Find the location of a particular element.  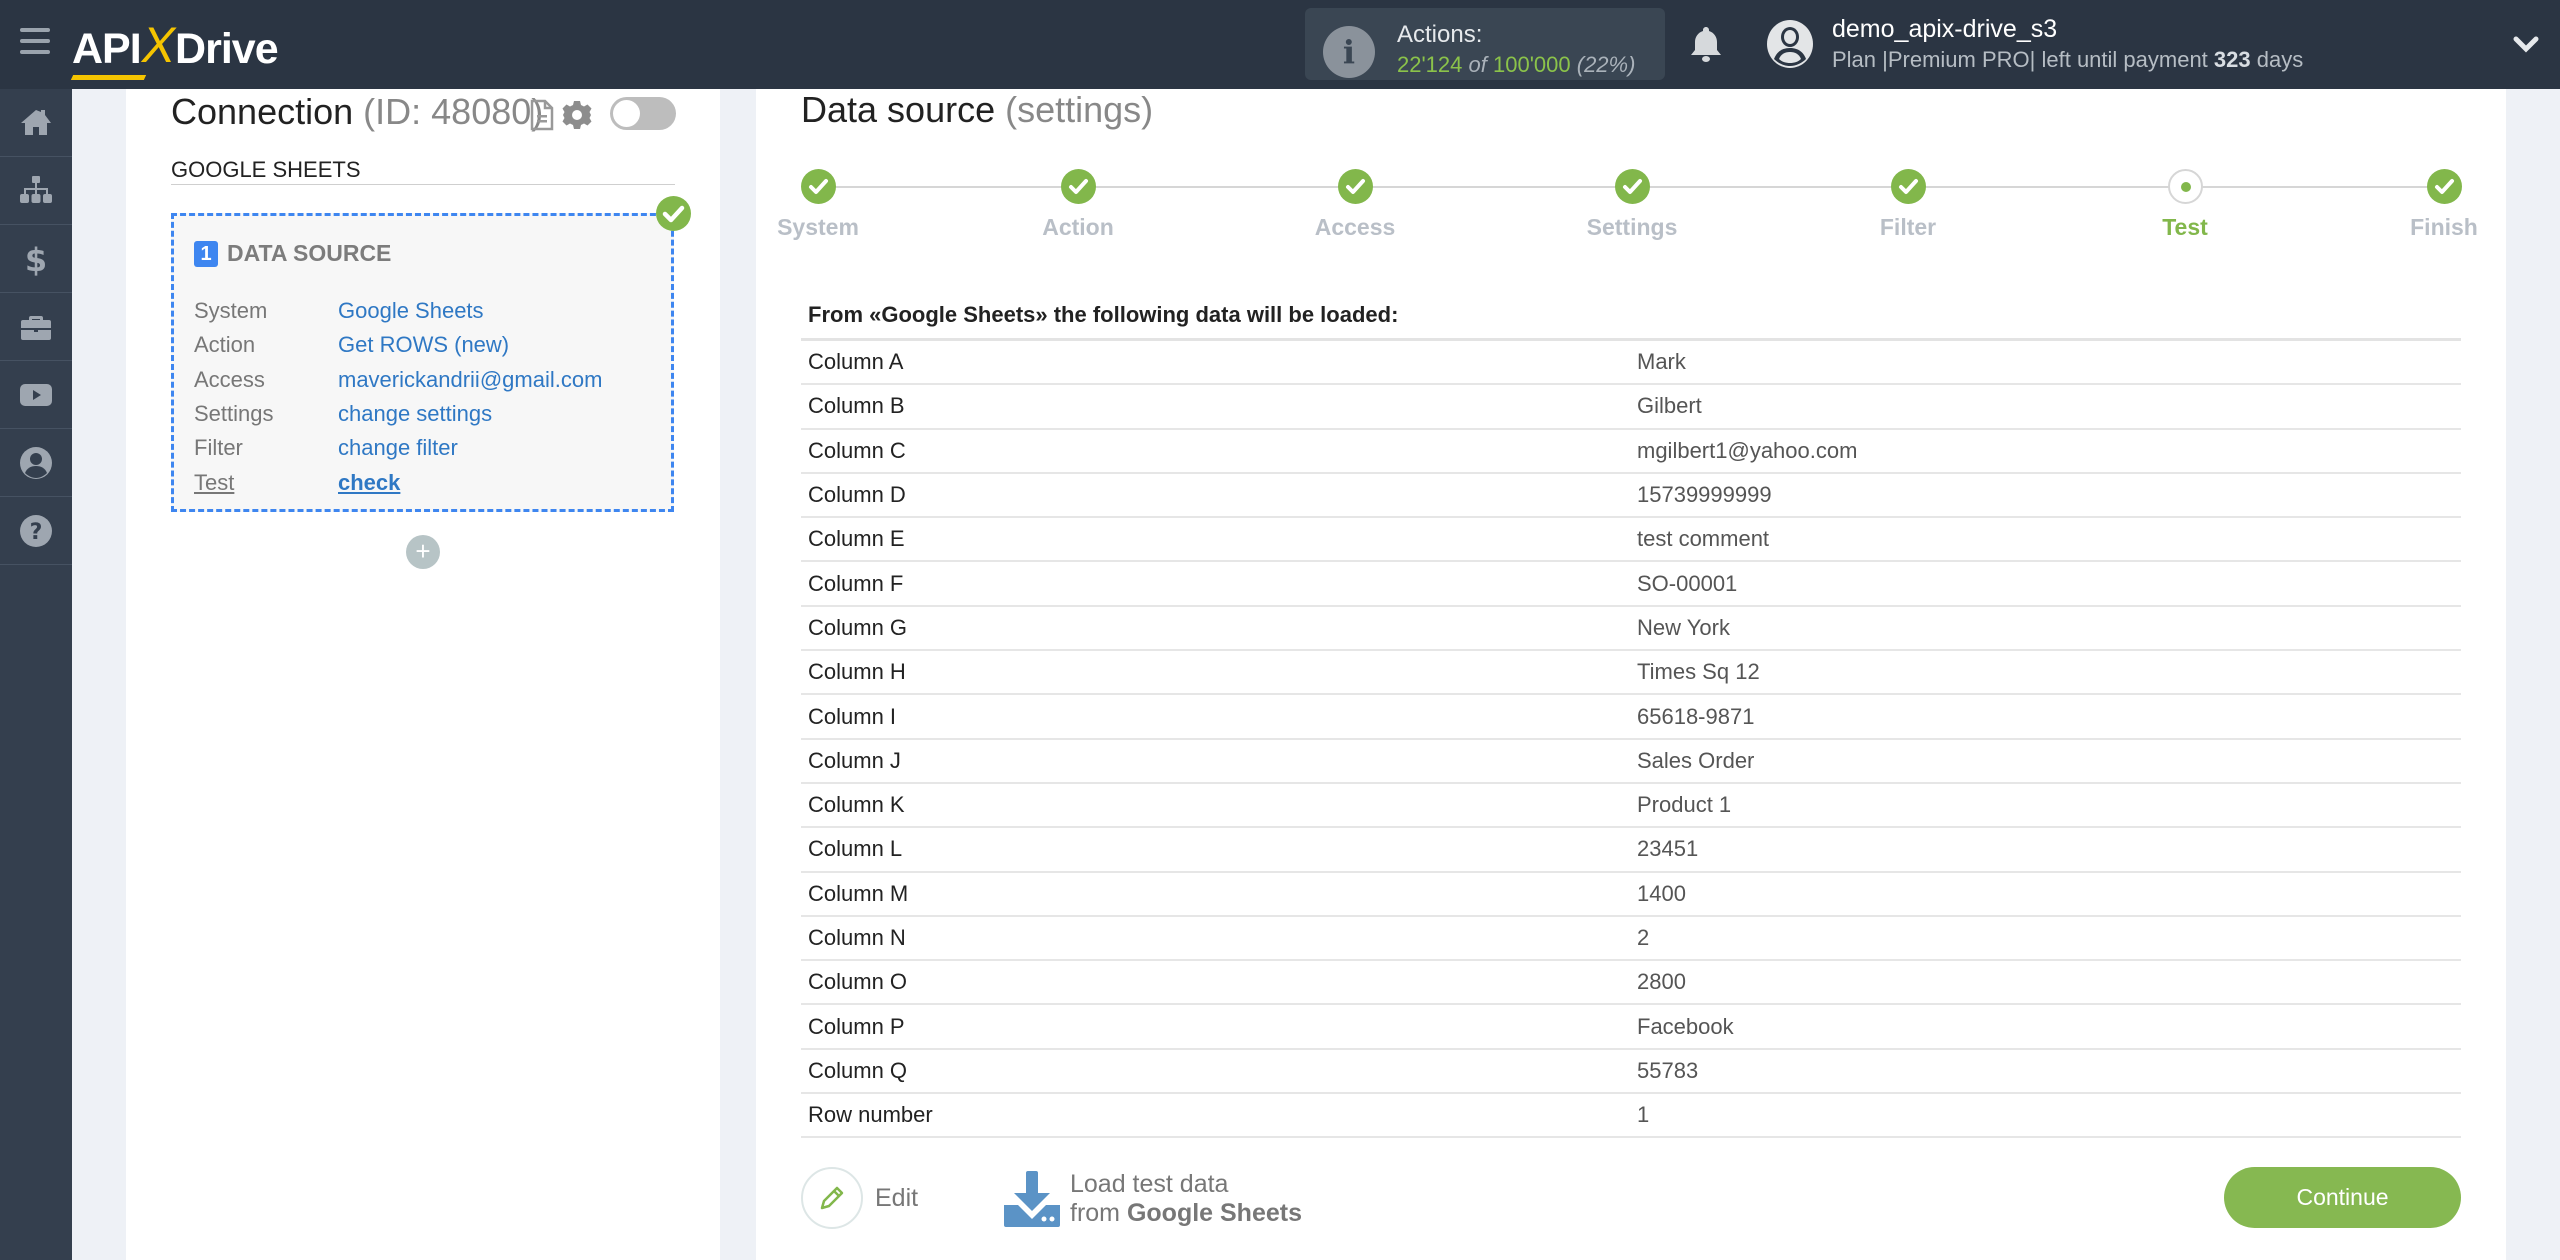

data-source-header: 1 DATA SOURCE is located at coordinates (292, 253).